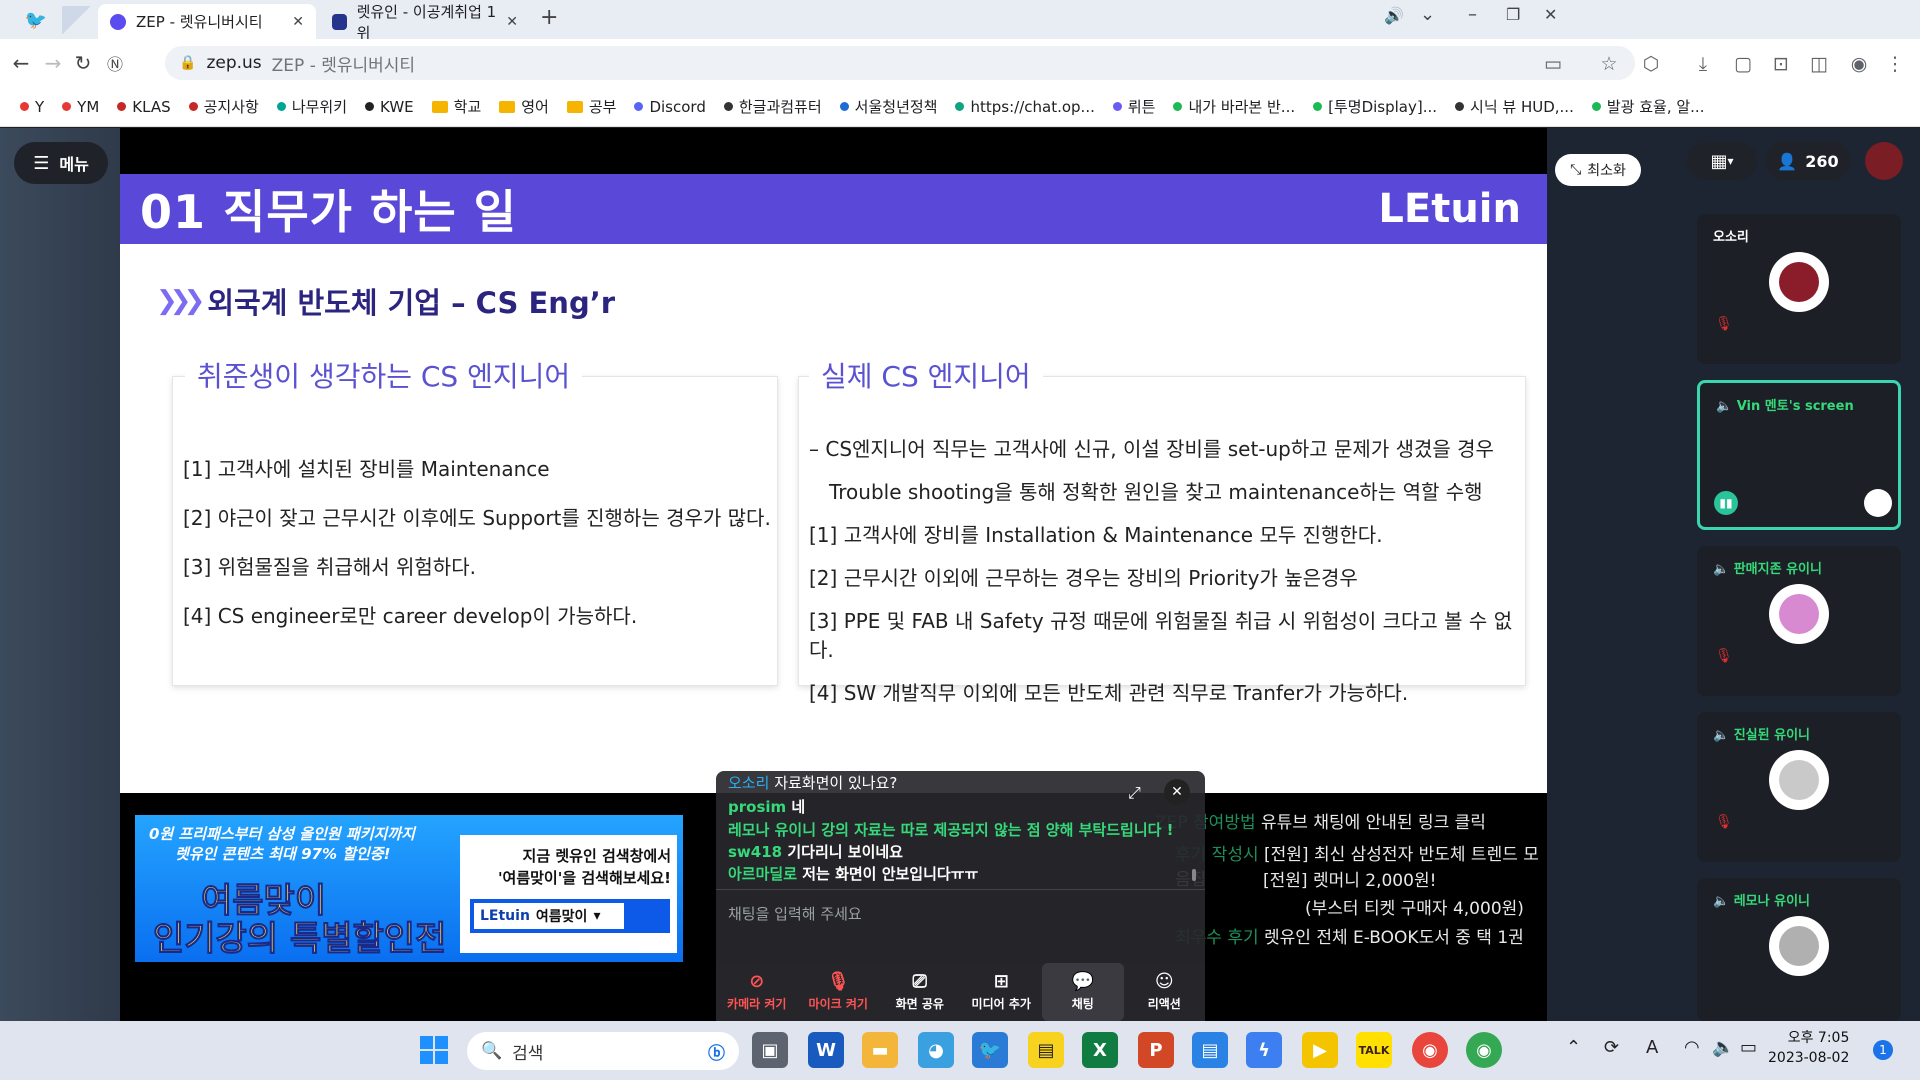 The width and height of the screenshot is (1920, 1080). Describe the element at coordinates (83, 63) in the screenshot. I see `reload-icon: ↻` at that location.